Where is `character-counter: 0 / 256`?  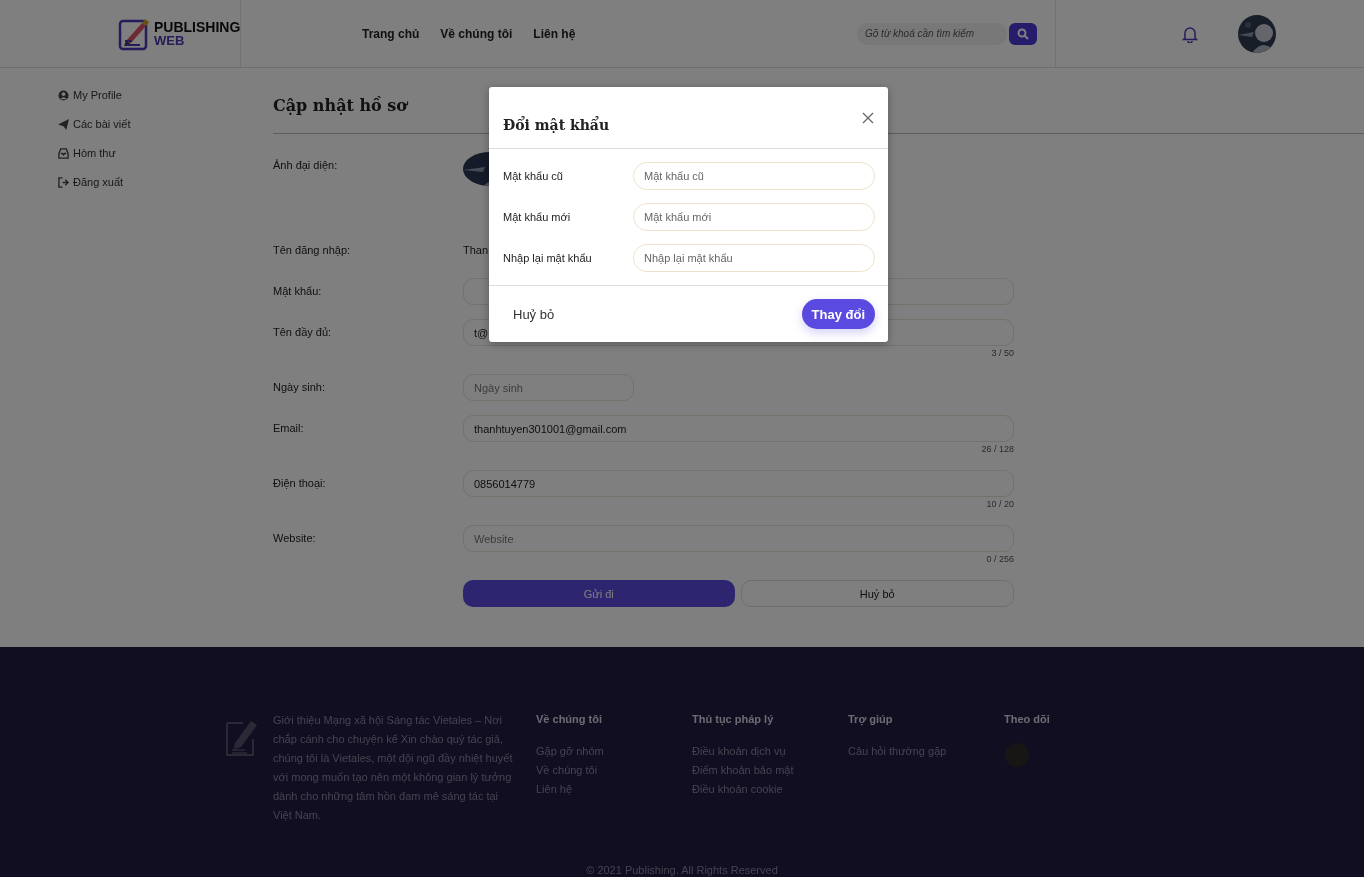
character-counter: 0 / 256 is located at coordinates (1000, 559).